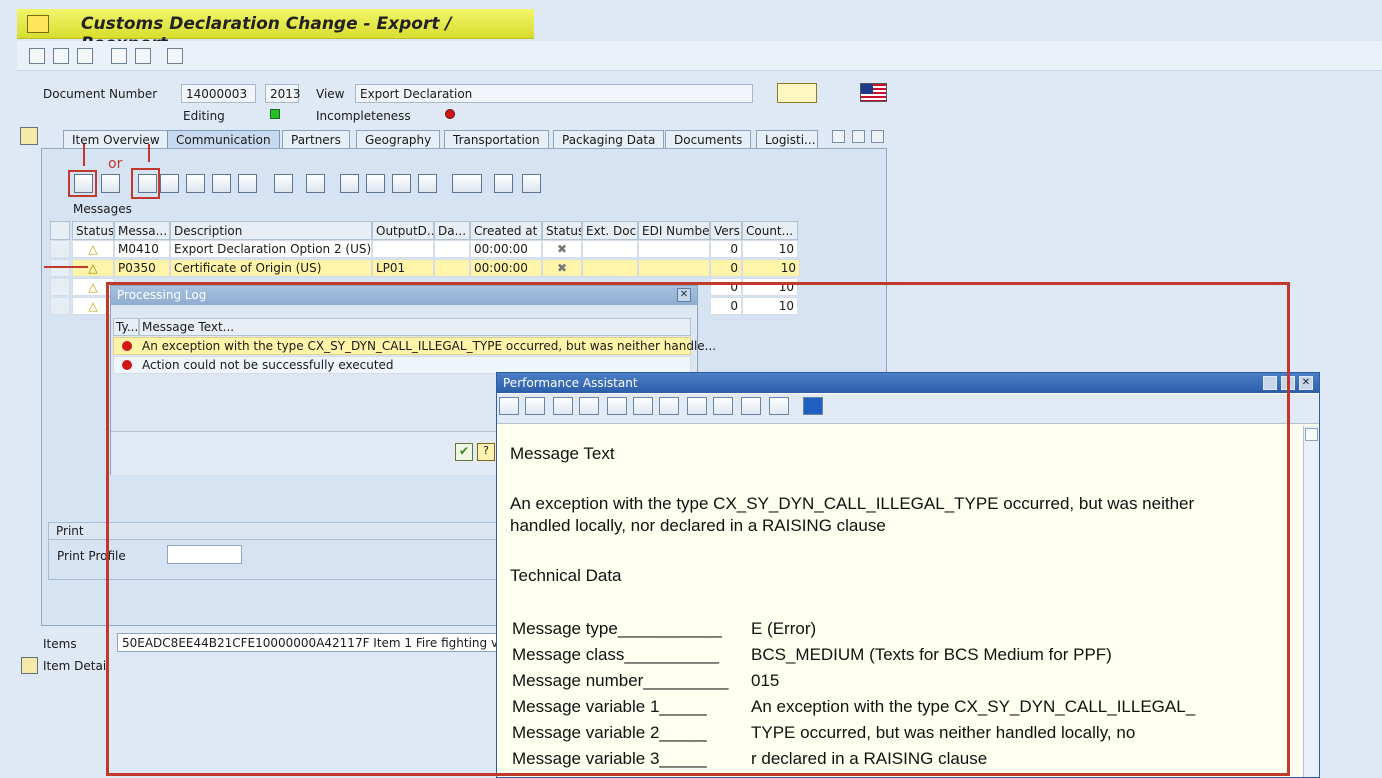 This screenshot has width=1382, height=778. I want to click on cell-output-device, so click(403, 249).